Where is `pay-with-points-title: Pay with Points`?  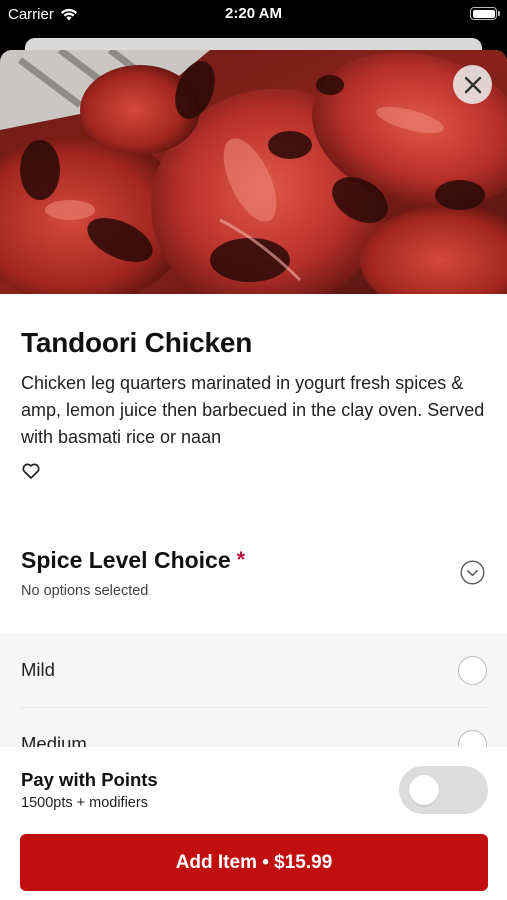 pay-with-points-title: Pay with Points is located at coordinates (89, 779).